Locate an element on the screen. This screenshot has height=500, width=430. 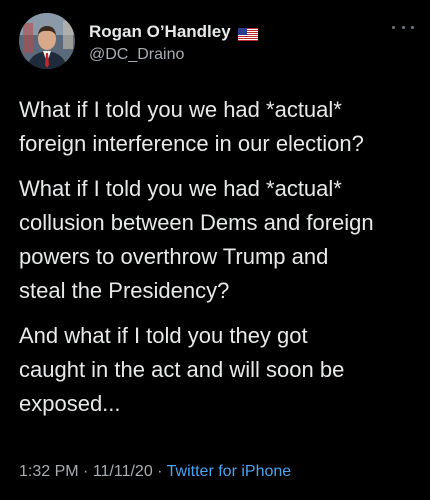
us-flag-icon is located at coordinates (247, 33).